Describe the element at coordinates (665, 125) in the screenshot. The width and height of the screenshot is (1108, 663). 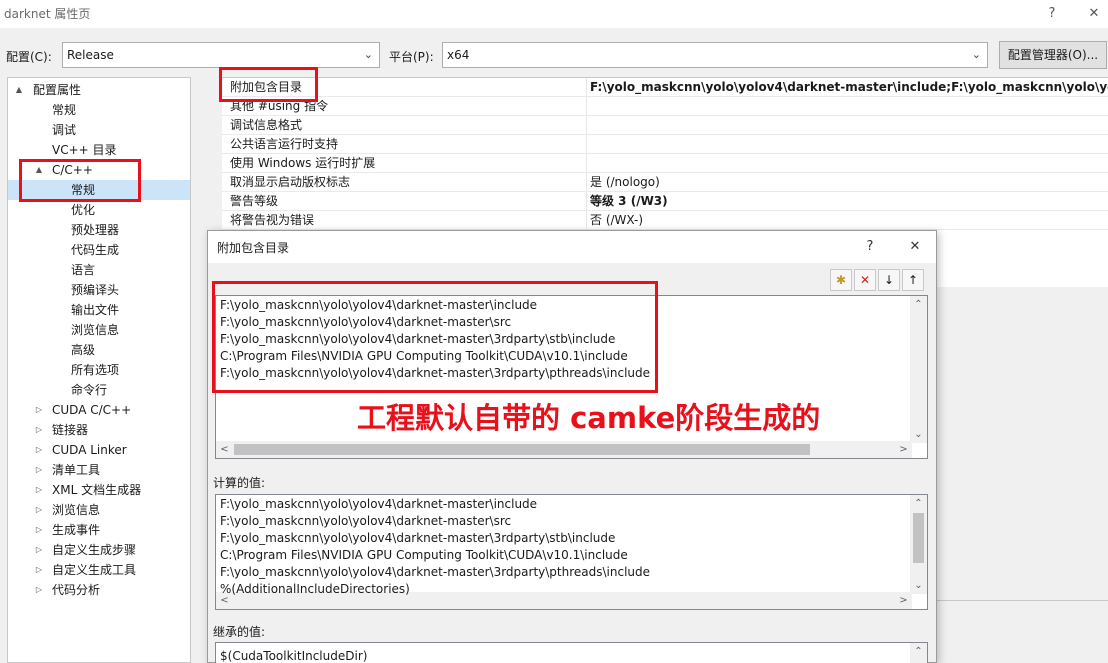
I see `property-row: 调试信息格式` at that location.